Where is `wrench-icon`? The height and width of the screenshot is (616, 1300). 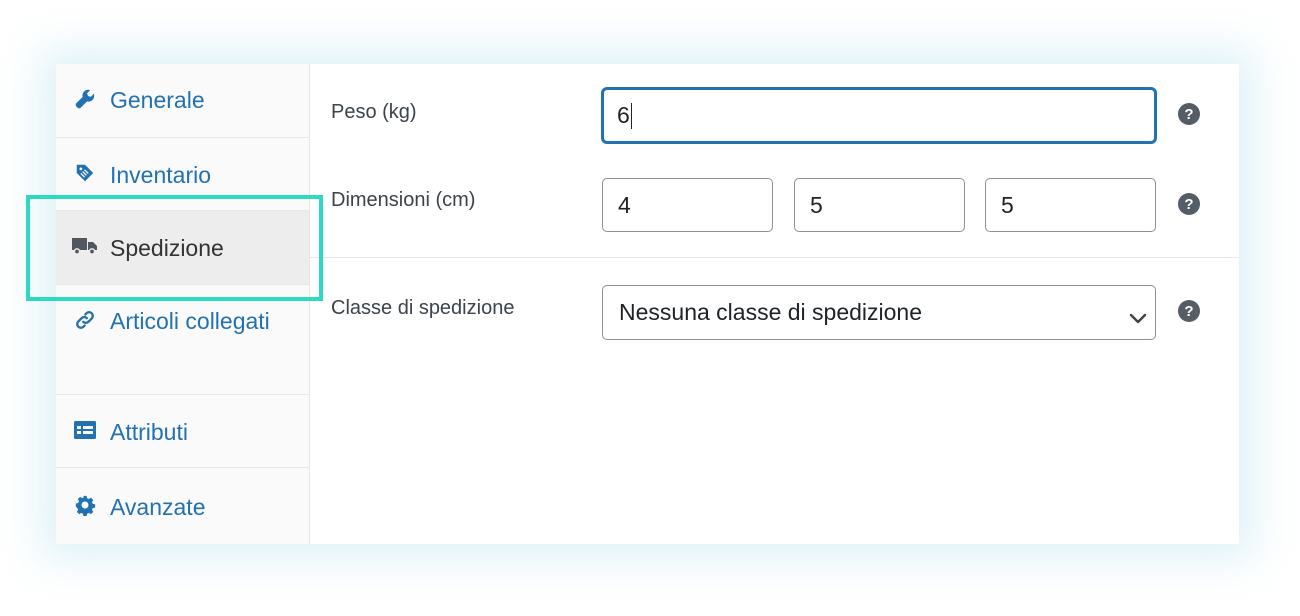
wrench-icon is located at coordinates (85, 99).